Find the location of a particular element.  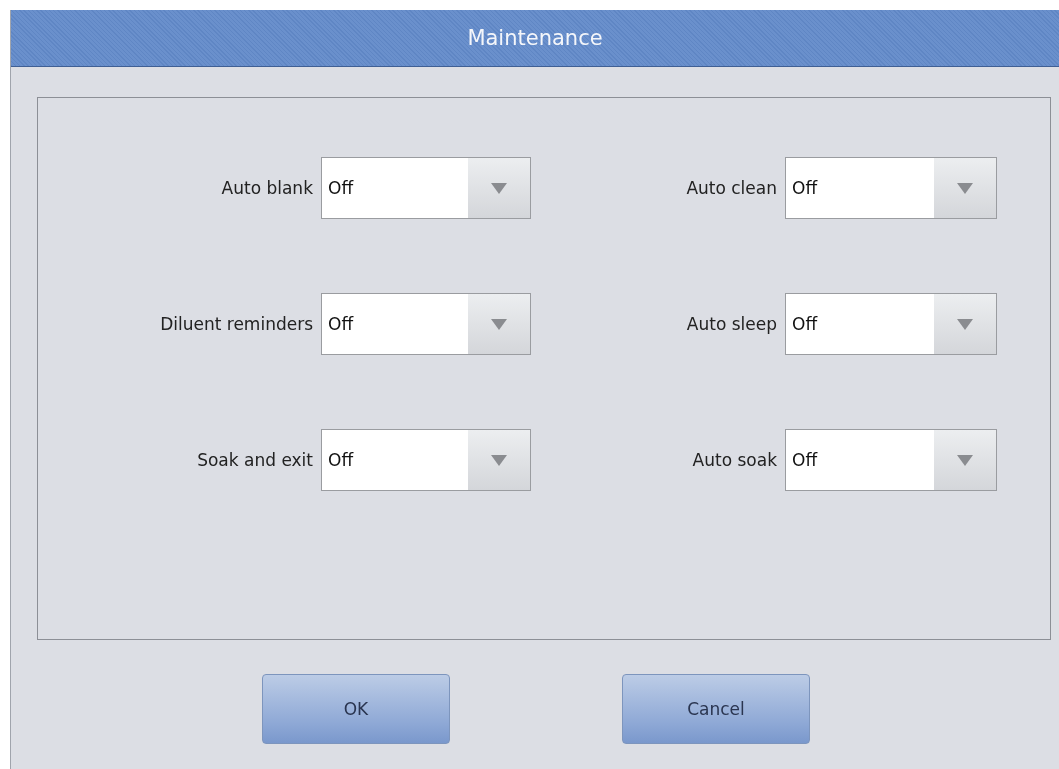

dialog-button: OK is located at coordinates (356, 709).